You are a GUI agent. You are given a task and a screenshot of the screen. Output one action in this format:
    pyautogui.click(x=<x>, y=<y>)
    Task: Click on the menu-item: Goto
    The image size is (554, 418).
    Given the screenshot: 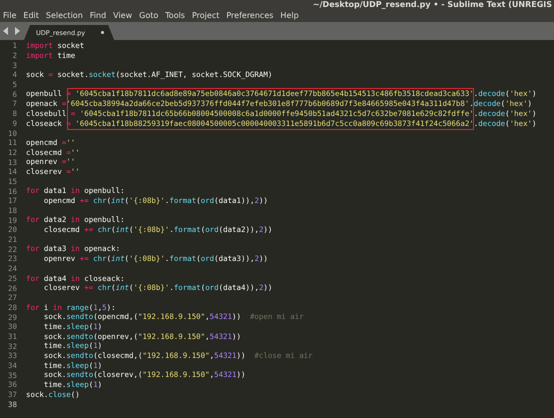 What is the action you would take?
    pyautogui.click(x=149, y=15)
    